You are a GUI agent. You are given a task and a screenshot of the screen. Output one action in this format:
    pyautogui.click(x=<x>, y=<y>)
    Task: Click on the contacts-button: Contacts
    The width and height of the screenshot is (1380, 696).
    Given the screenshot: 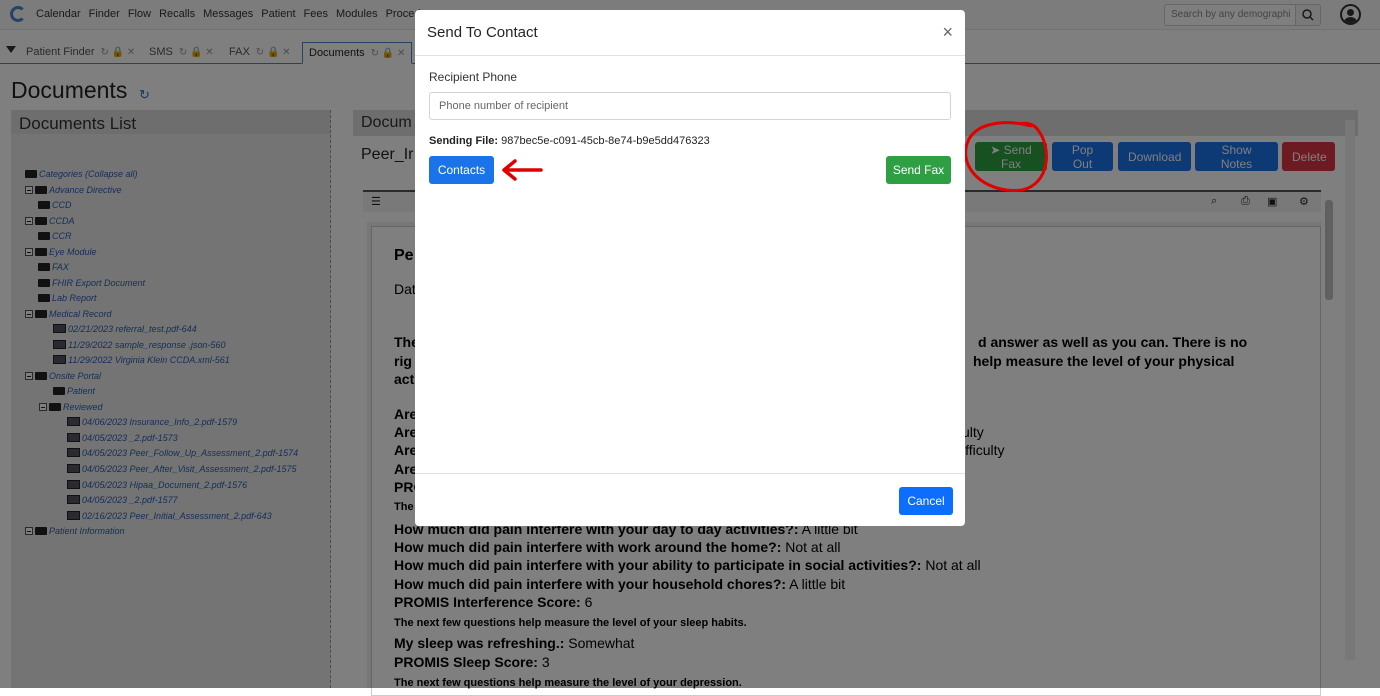 What is the action you would take?
    pyautogui.click(x=461, y=170)
    